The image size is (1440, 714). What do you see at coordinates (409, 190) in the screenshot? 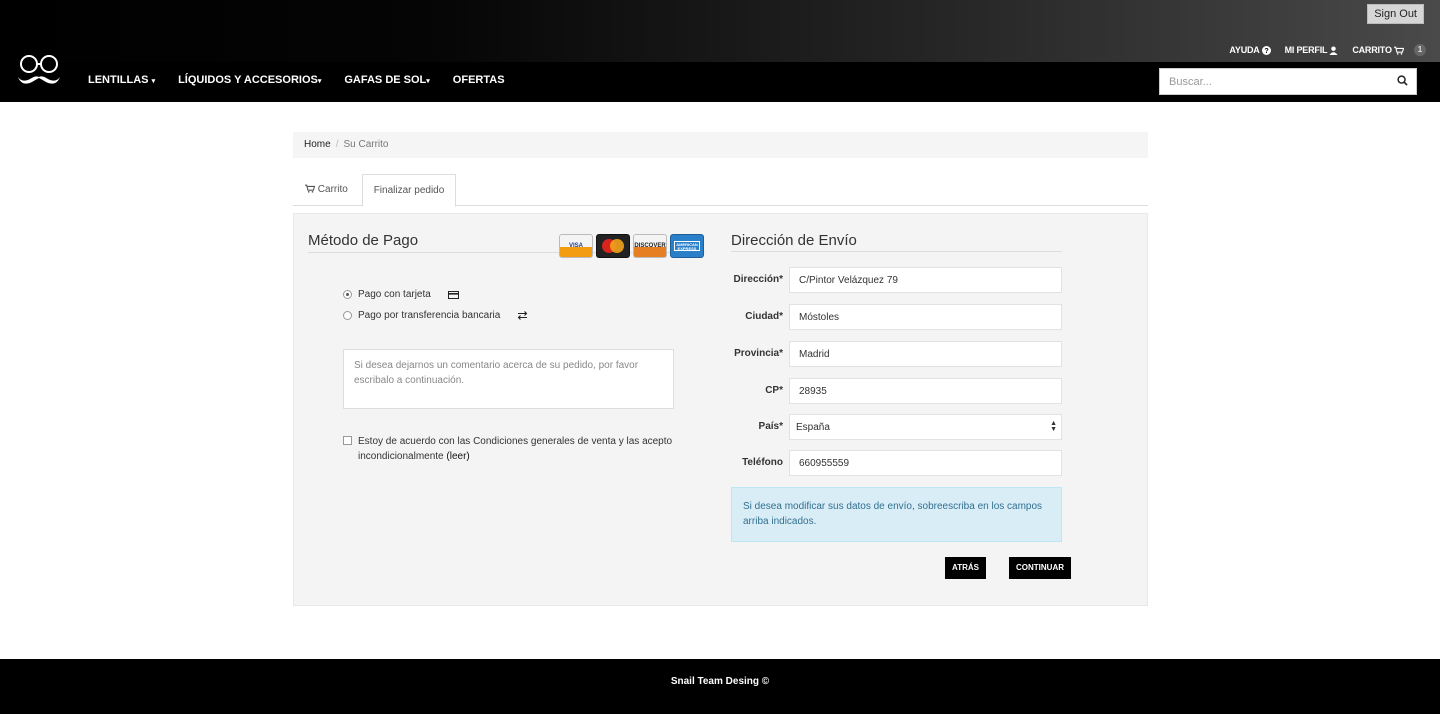
I see `tab-checkout: Finalizar pedido` at bounding box center [409, 190].